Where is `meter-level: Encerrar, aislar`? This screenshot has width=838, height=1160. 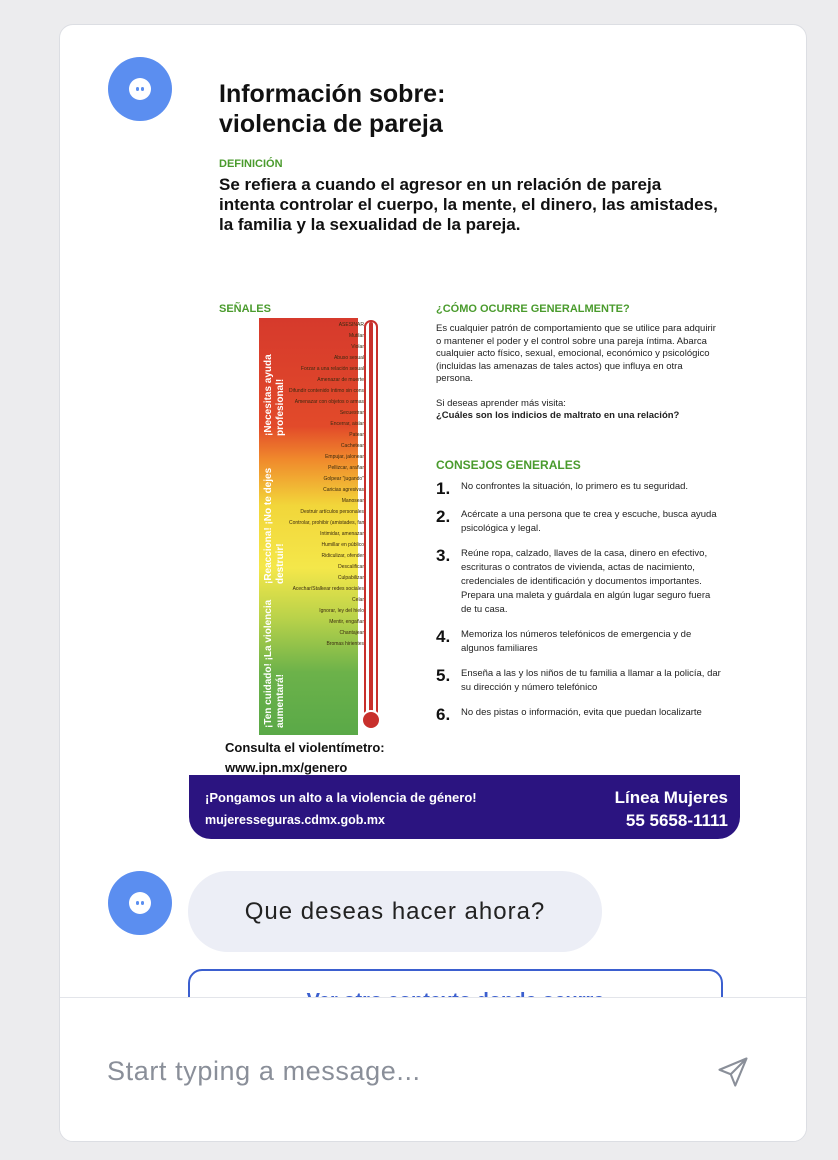
meter-level: Encerrar, aislar is located at coordinates (347, 424).